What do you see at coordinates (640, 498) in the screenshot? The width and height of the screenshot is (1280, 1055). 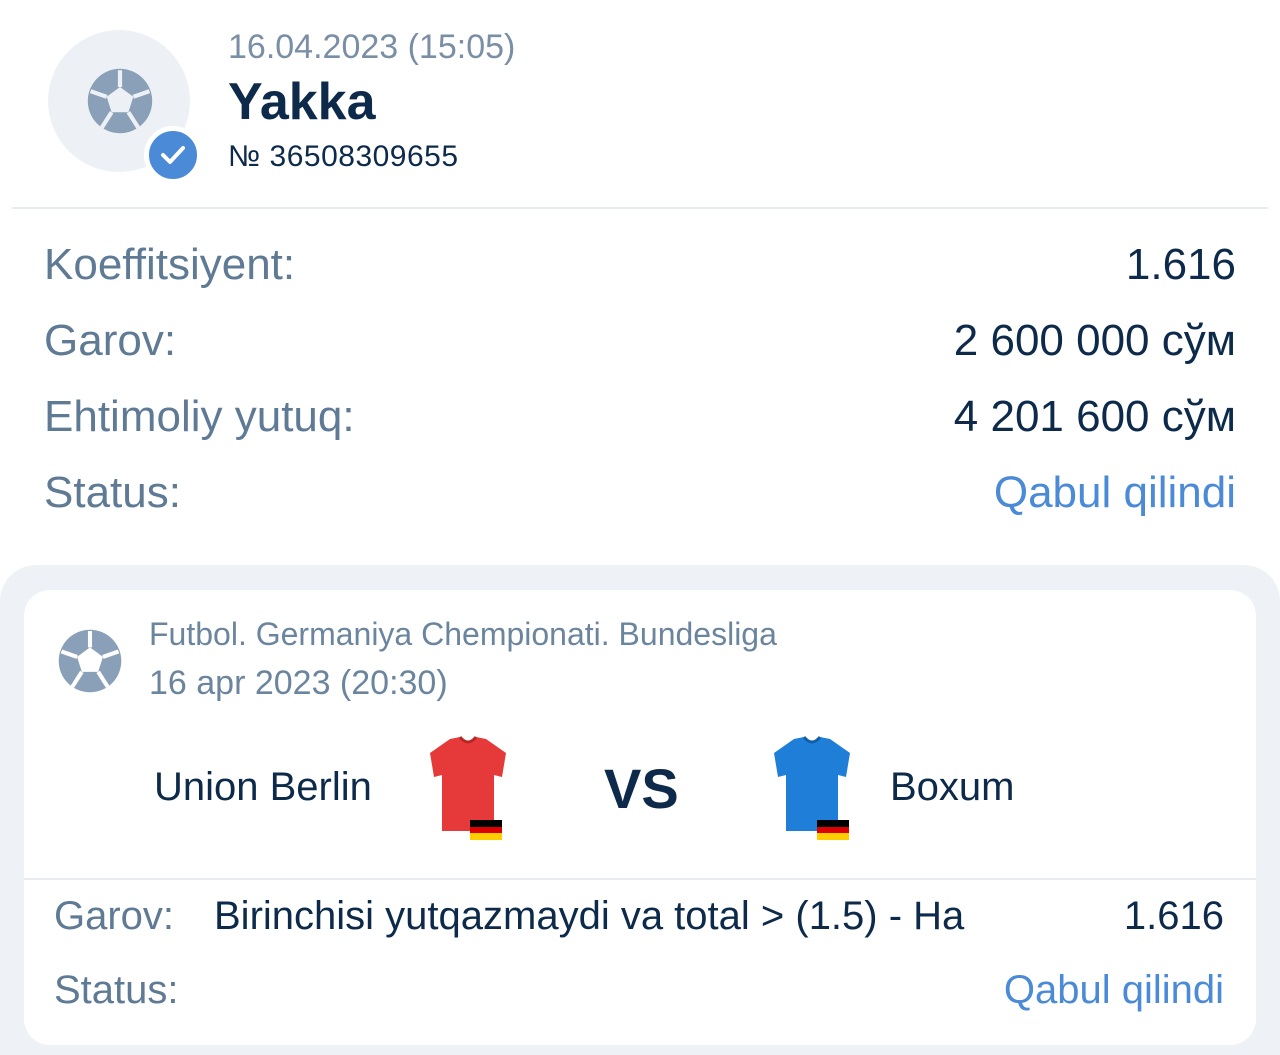 I see `summary-row-status: Status: Qabul qilindi` at bounding box center [640, 498].